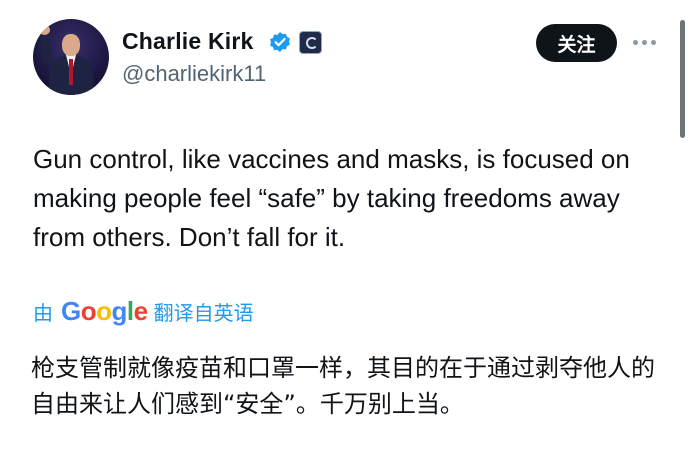 The image size is (690, 457). I want to click on translation-prefix: 由, so click(43, 313).